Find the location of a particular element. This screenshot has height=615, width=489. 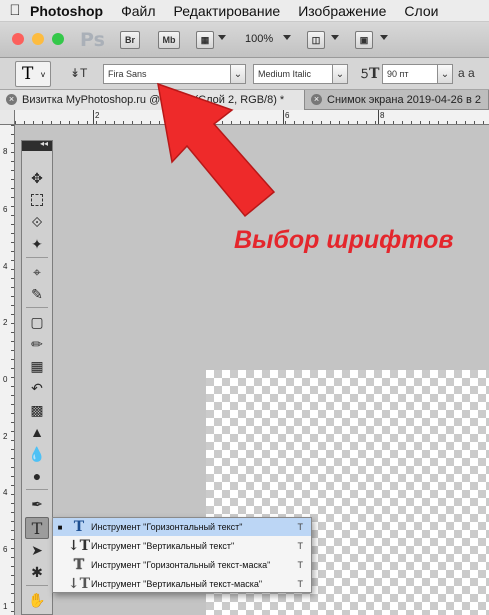

annotation-arrow is located at coordinates (216, 150).